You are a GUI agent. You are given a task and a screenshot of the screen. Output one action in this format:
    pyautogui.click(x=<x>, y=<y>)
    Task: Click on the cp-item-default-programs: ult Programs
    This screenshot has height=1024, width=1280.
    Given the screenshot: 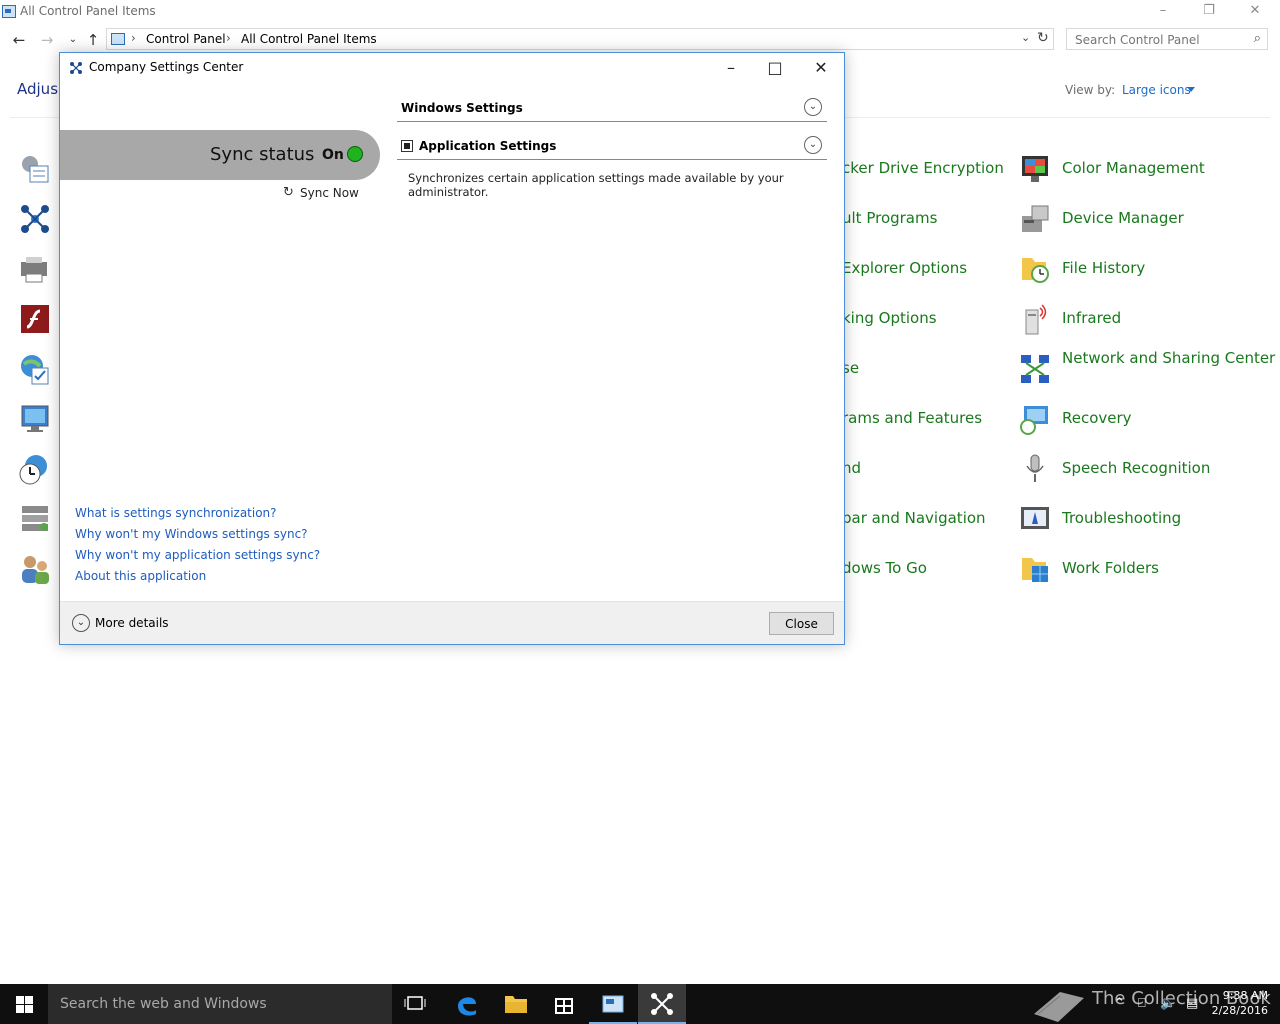 What is the action you would take?
    pyautogui.click(x=889, y=218)
    